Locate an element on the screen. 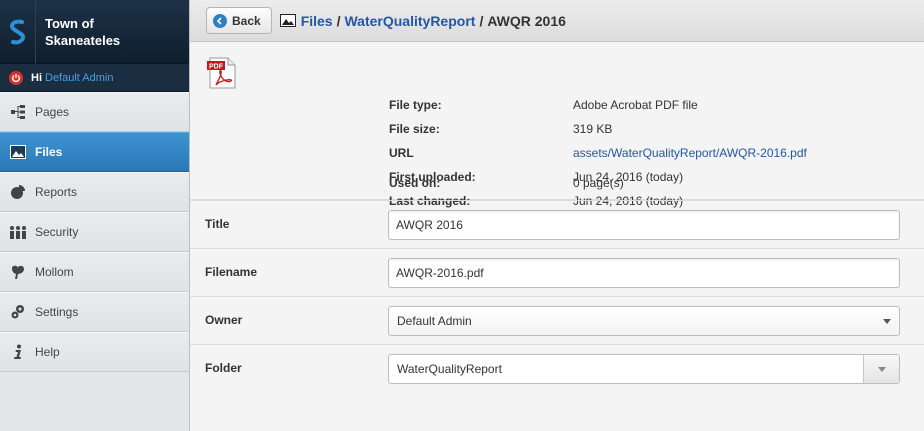  gears-icon is located at coordinates (18, 312).